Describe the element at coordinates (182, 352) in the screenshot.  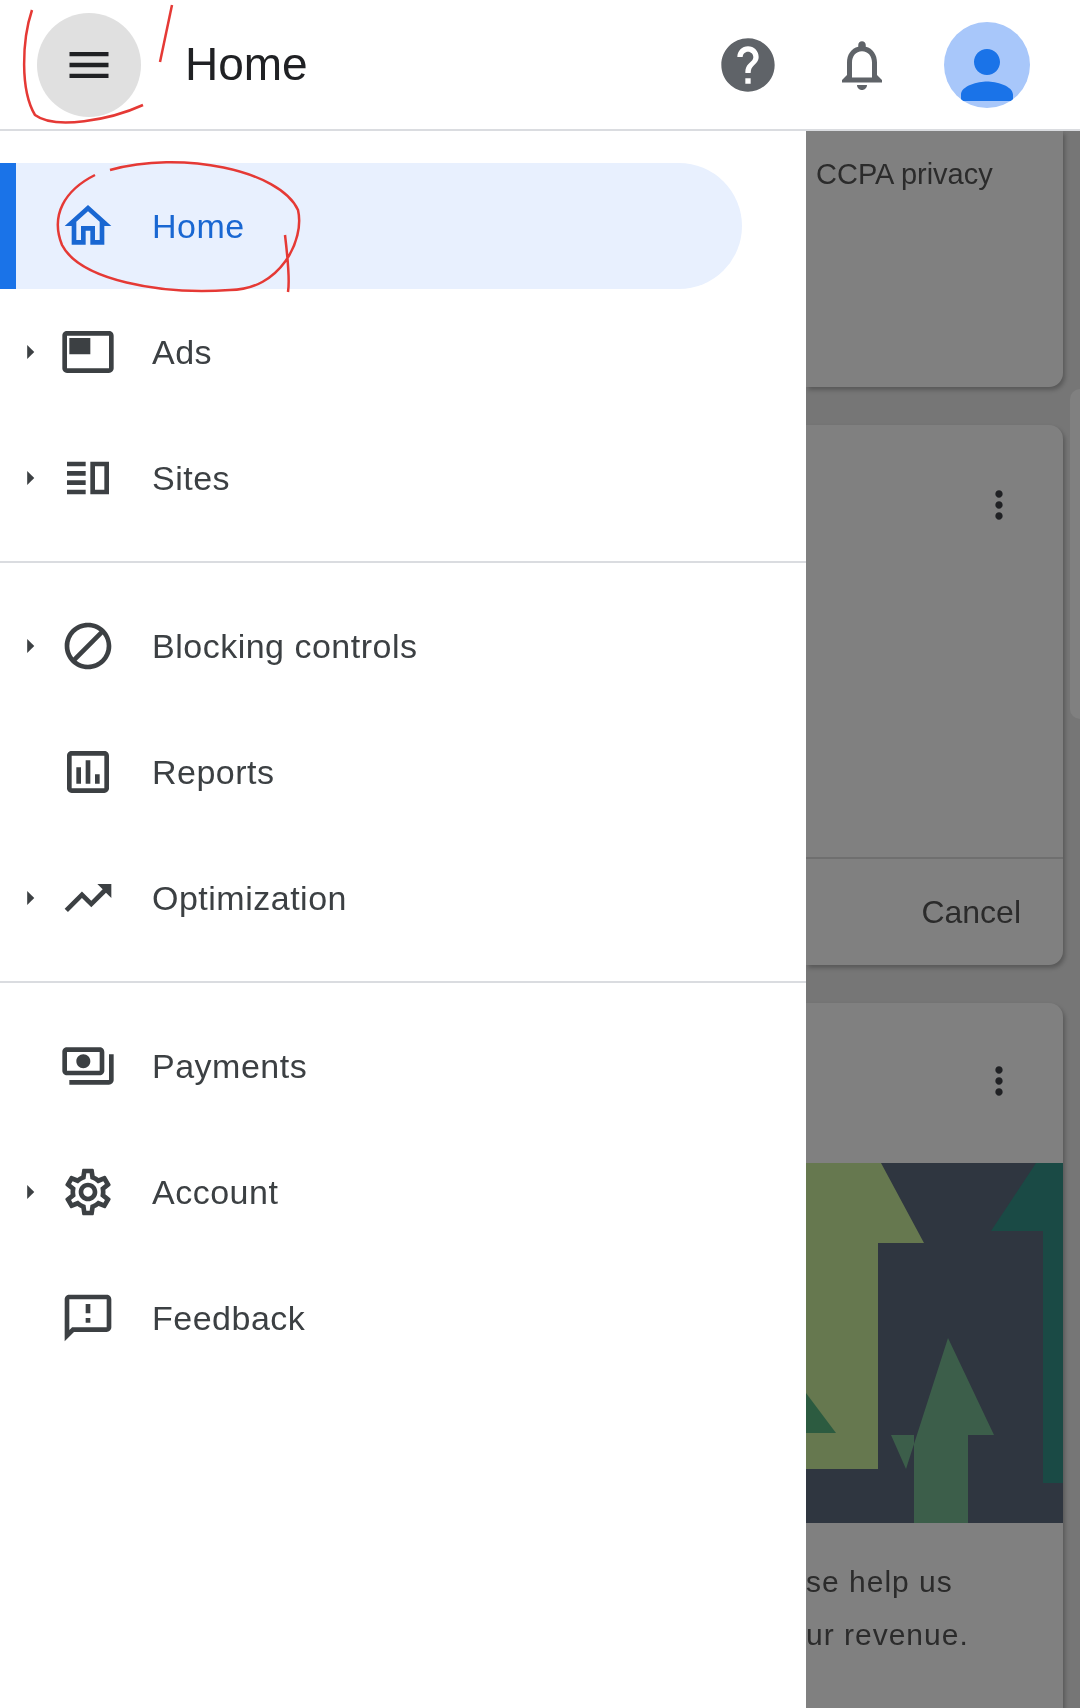
I see `nav-label: Ads` at that location.